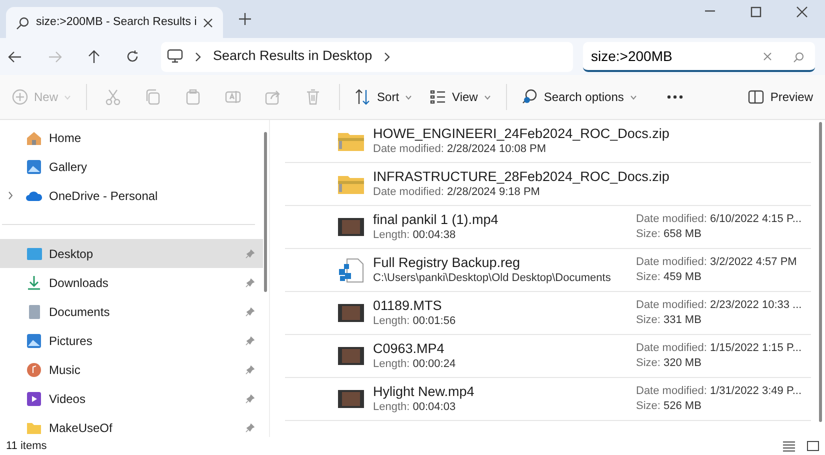  I want to click on file-name: HOWE_ENGINEERI_24Feb2024_ROC_Docs.zip, so click(521, 133).